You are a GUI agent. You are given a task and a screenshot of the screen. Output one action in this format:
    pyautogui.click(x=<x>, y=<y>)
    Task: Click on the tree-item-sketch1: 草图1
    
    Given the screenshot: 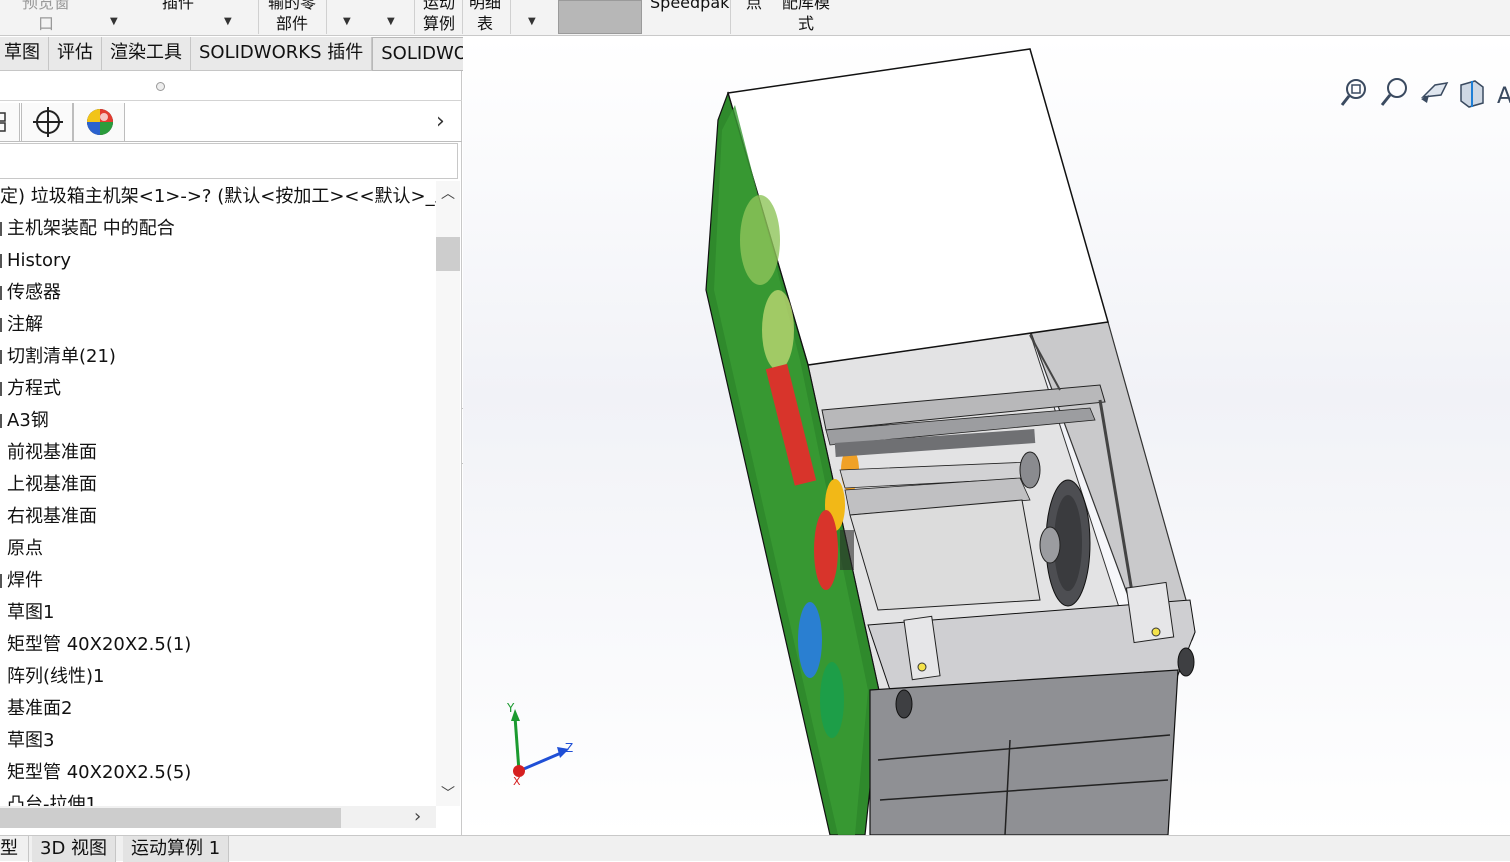 What is the action you would take?
    pyautogui.click(x=218, y=613)
    